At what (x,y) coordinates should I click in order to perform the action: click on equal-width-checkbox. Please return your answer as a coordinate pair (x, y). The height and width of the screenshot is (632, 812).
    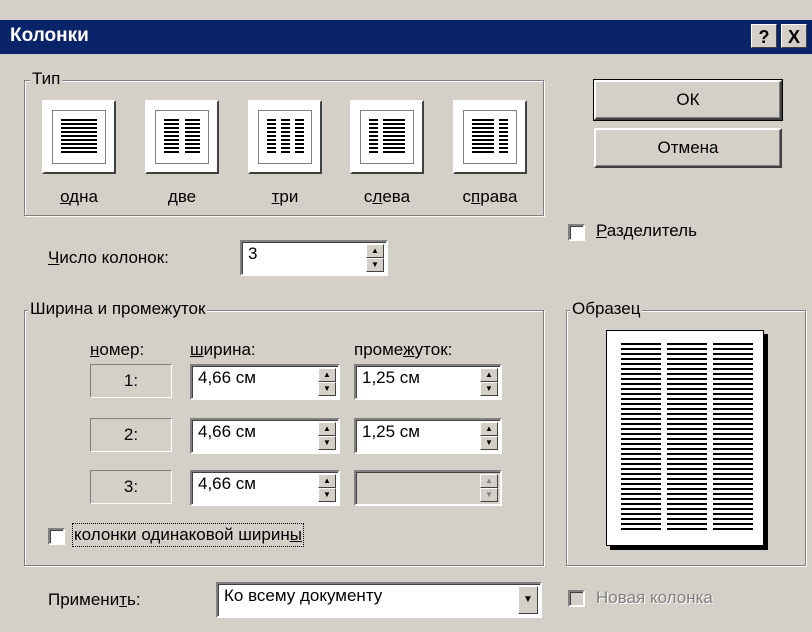
    Looking at the image, I should click on (56, 536).